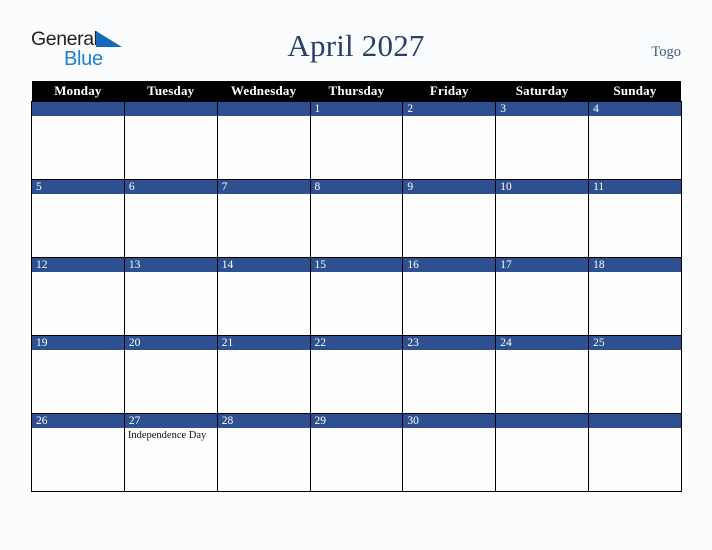  I want to click on day-cell-26: 26, so click(78, 452).